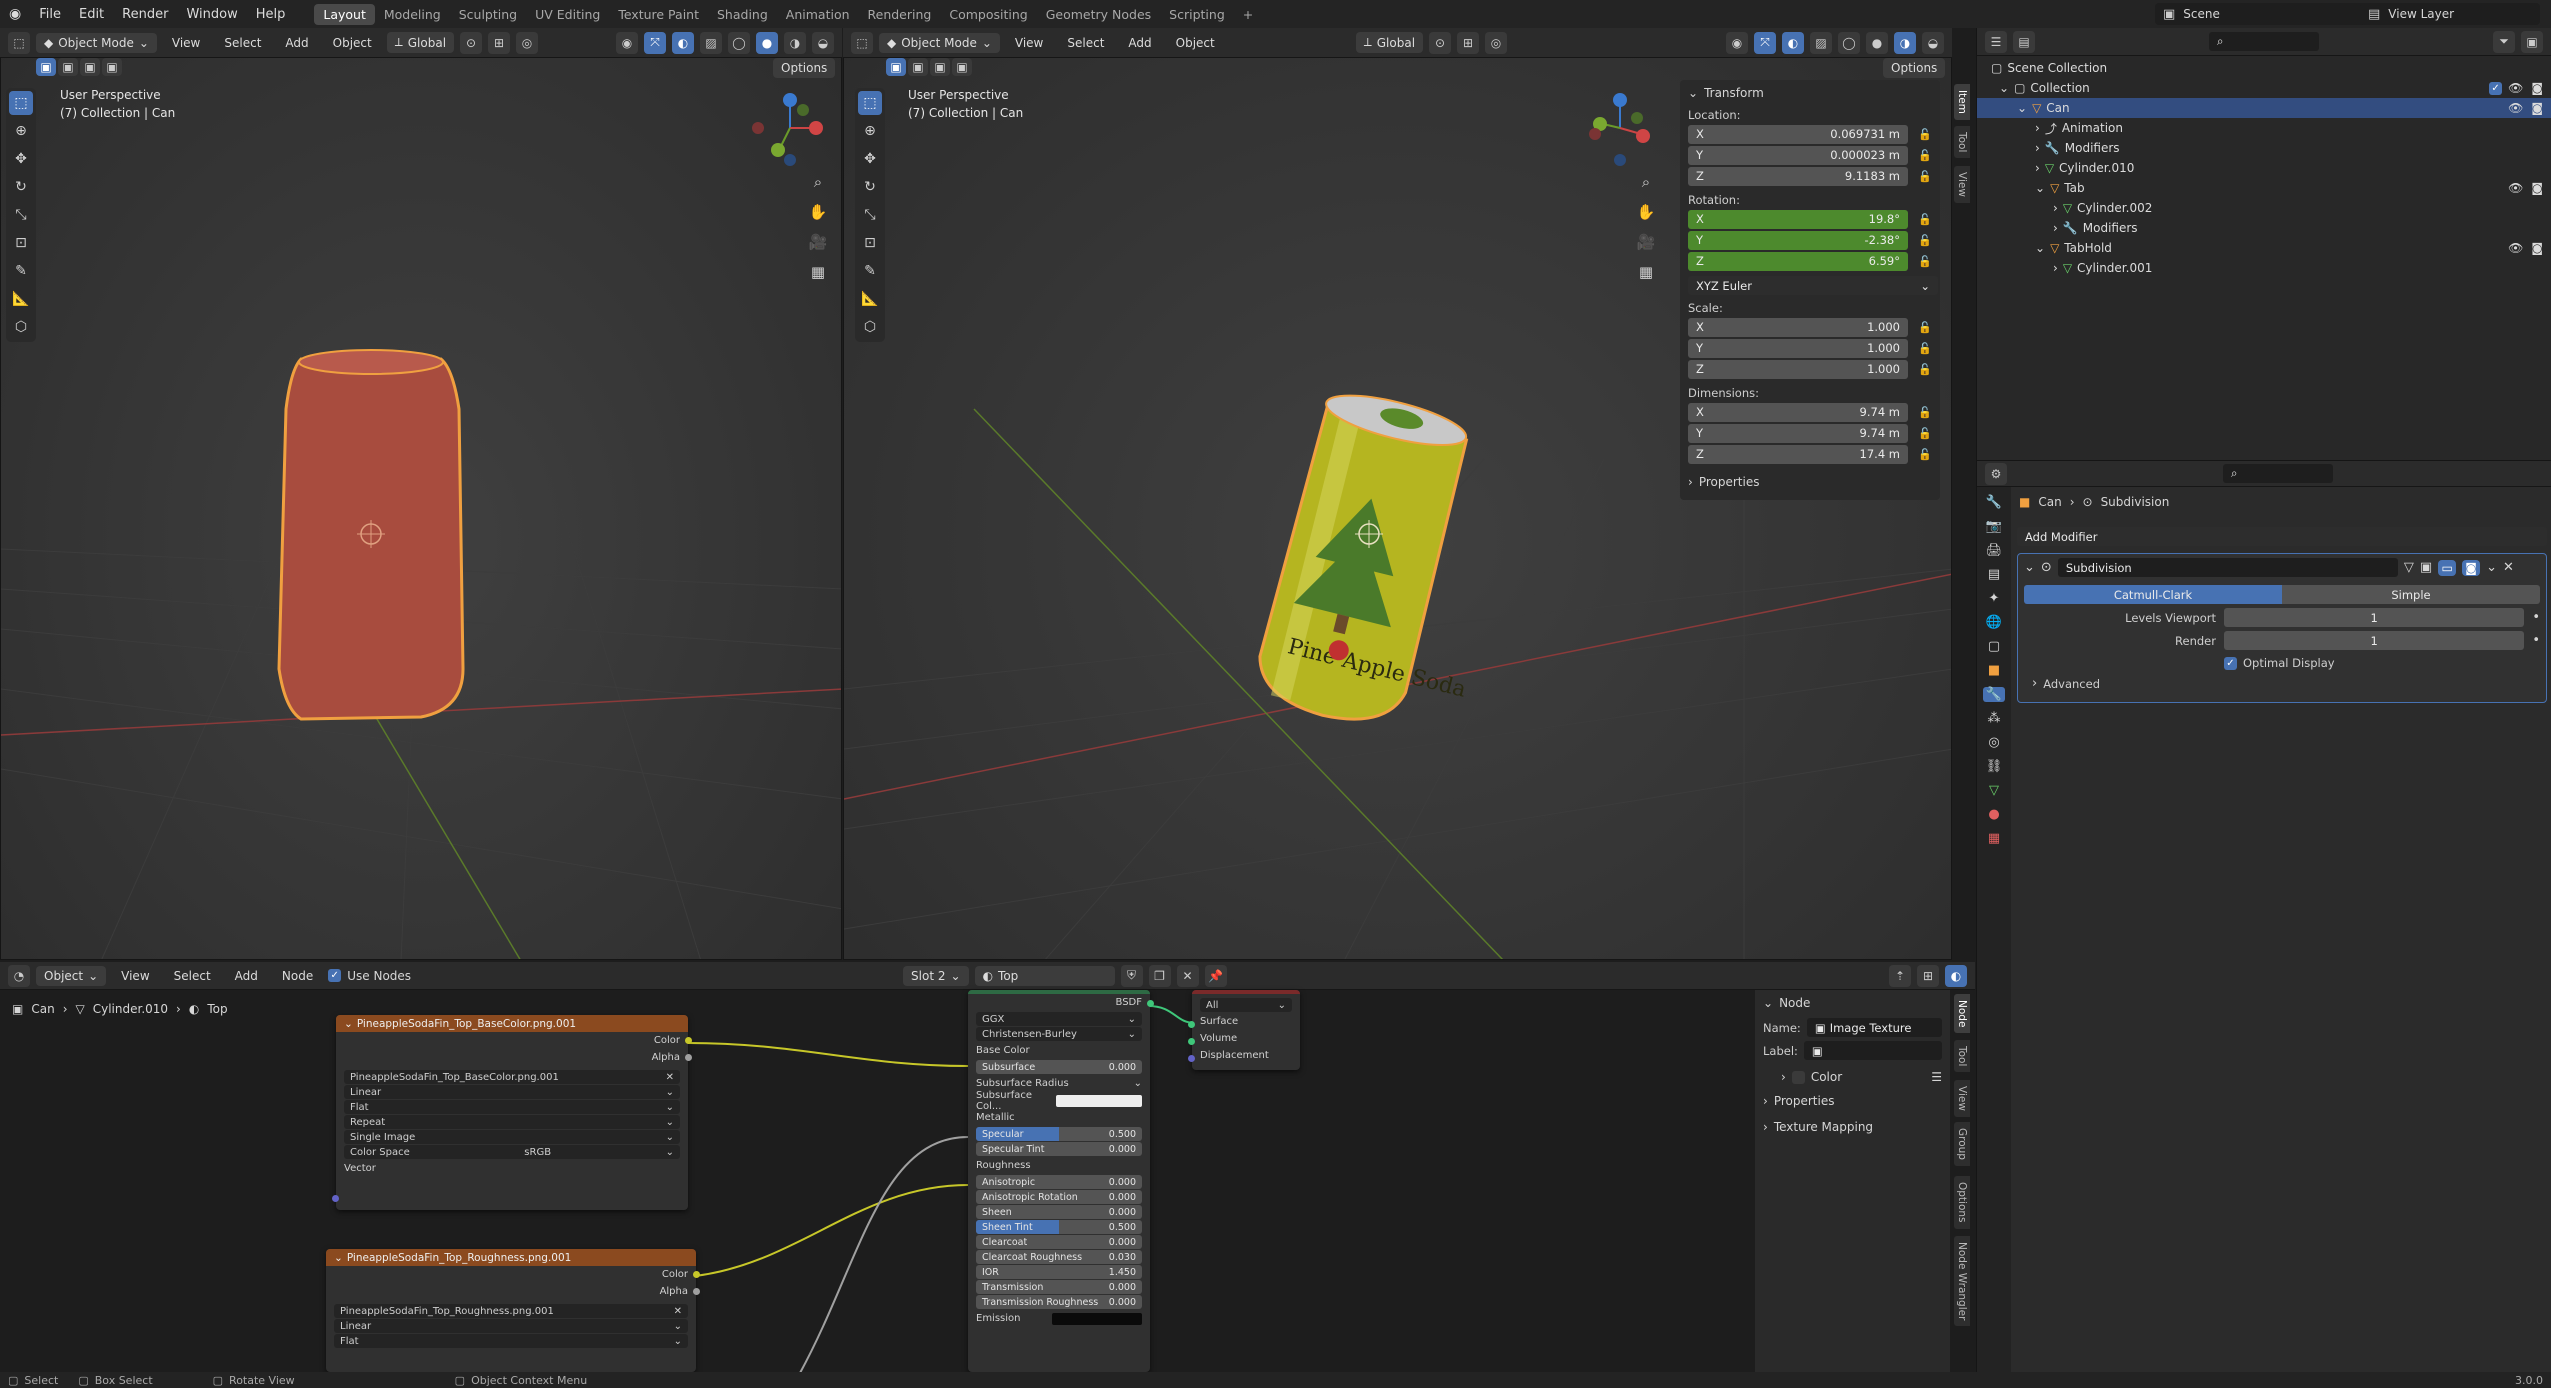 The image size is (2551, 1388). What do you see at coordinates (1936, 1077) in the screenshot?
I see `list-icon: ☰` at bounding box center [1936, 1077].